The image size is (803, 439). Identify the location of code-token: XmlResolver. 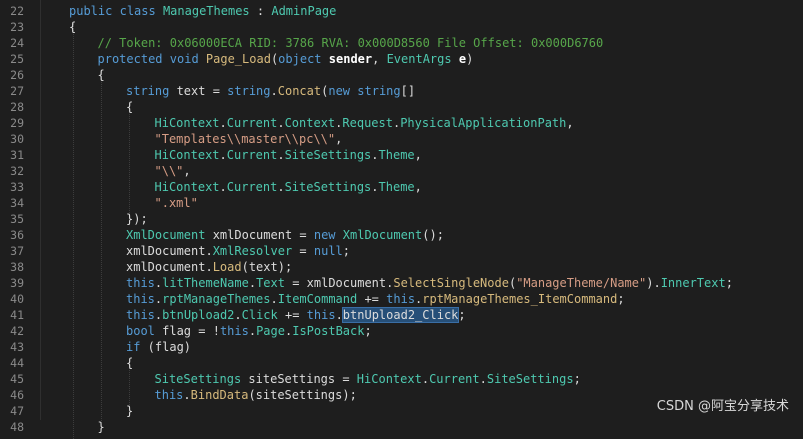
(252, 251).